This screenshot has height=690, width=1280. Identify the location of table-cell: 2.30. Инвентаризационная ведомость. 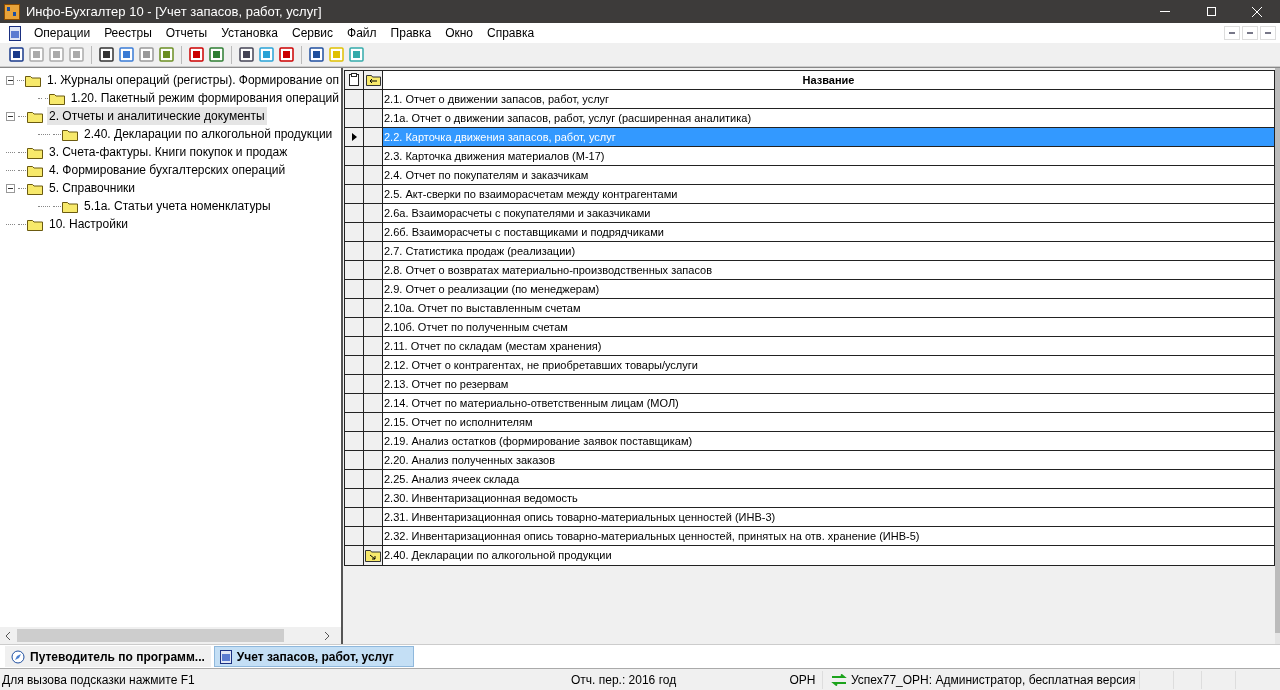
(828, 498).